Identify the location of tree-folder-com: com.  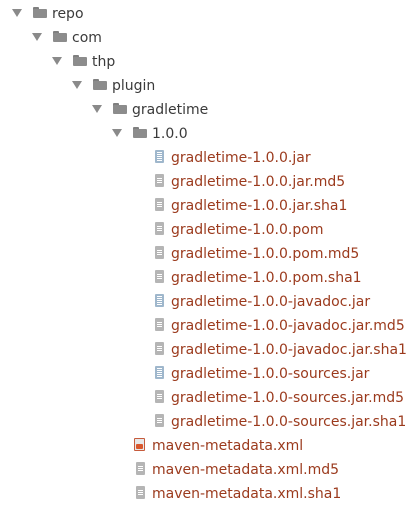
(207, 38).